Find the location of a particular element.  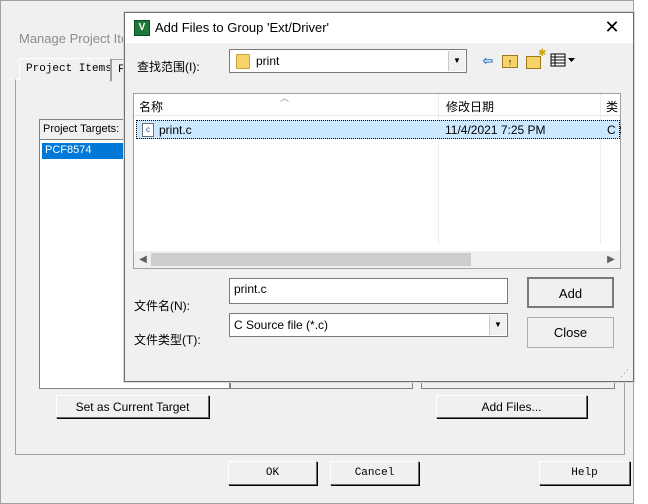

file-name-input: print.c is located at coordinates (368, 291).